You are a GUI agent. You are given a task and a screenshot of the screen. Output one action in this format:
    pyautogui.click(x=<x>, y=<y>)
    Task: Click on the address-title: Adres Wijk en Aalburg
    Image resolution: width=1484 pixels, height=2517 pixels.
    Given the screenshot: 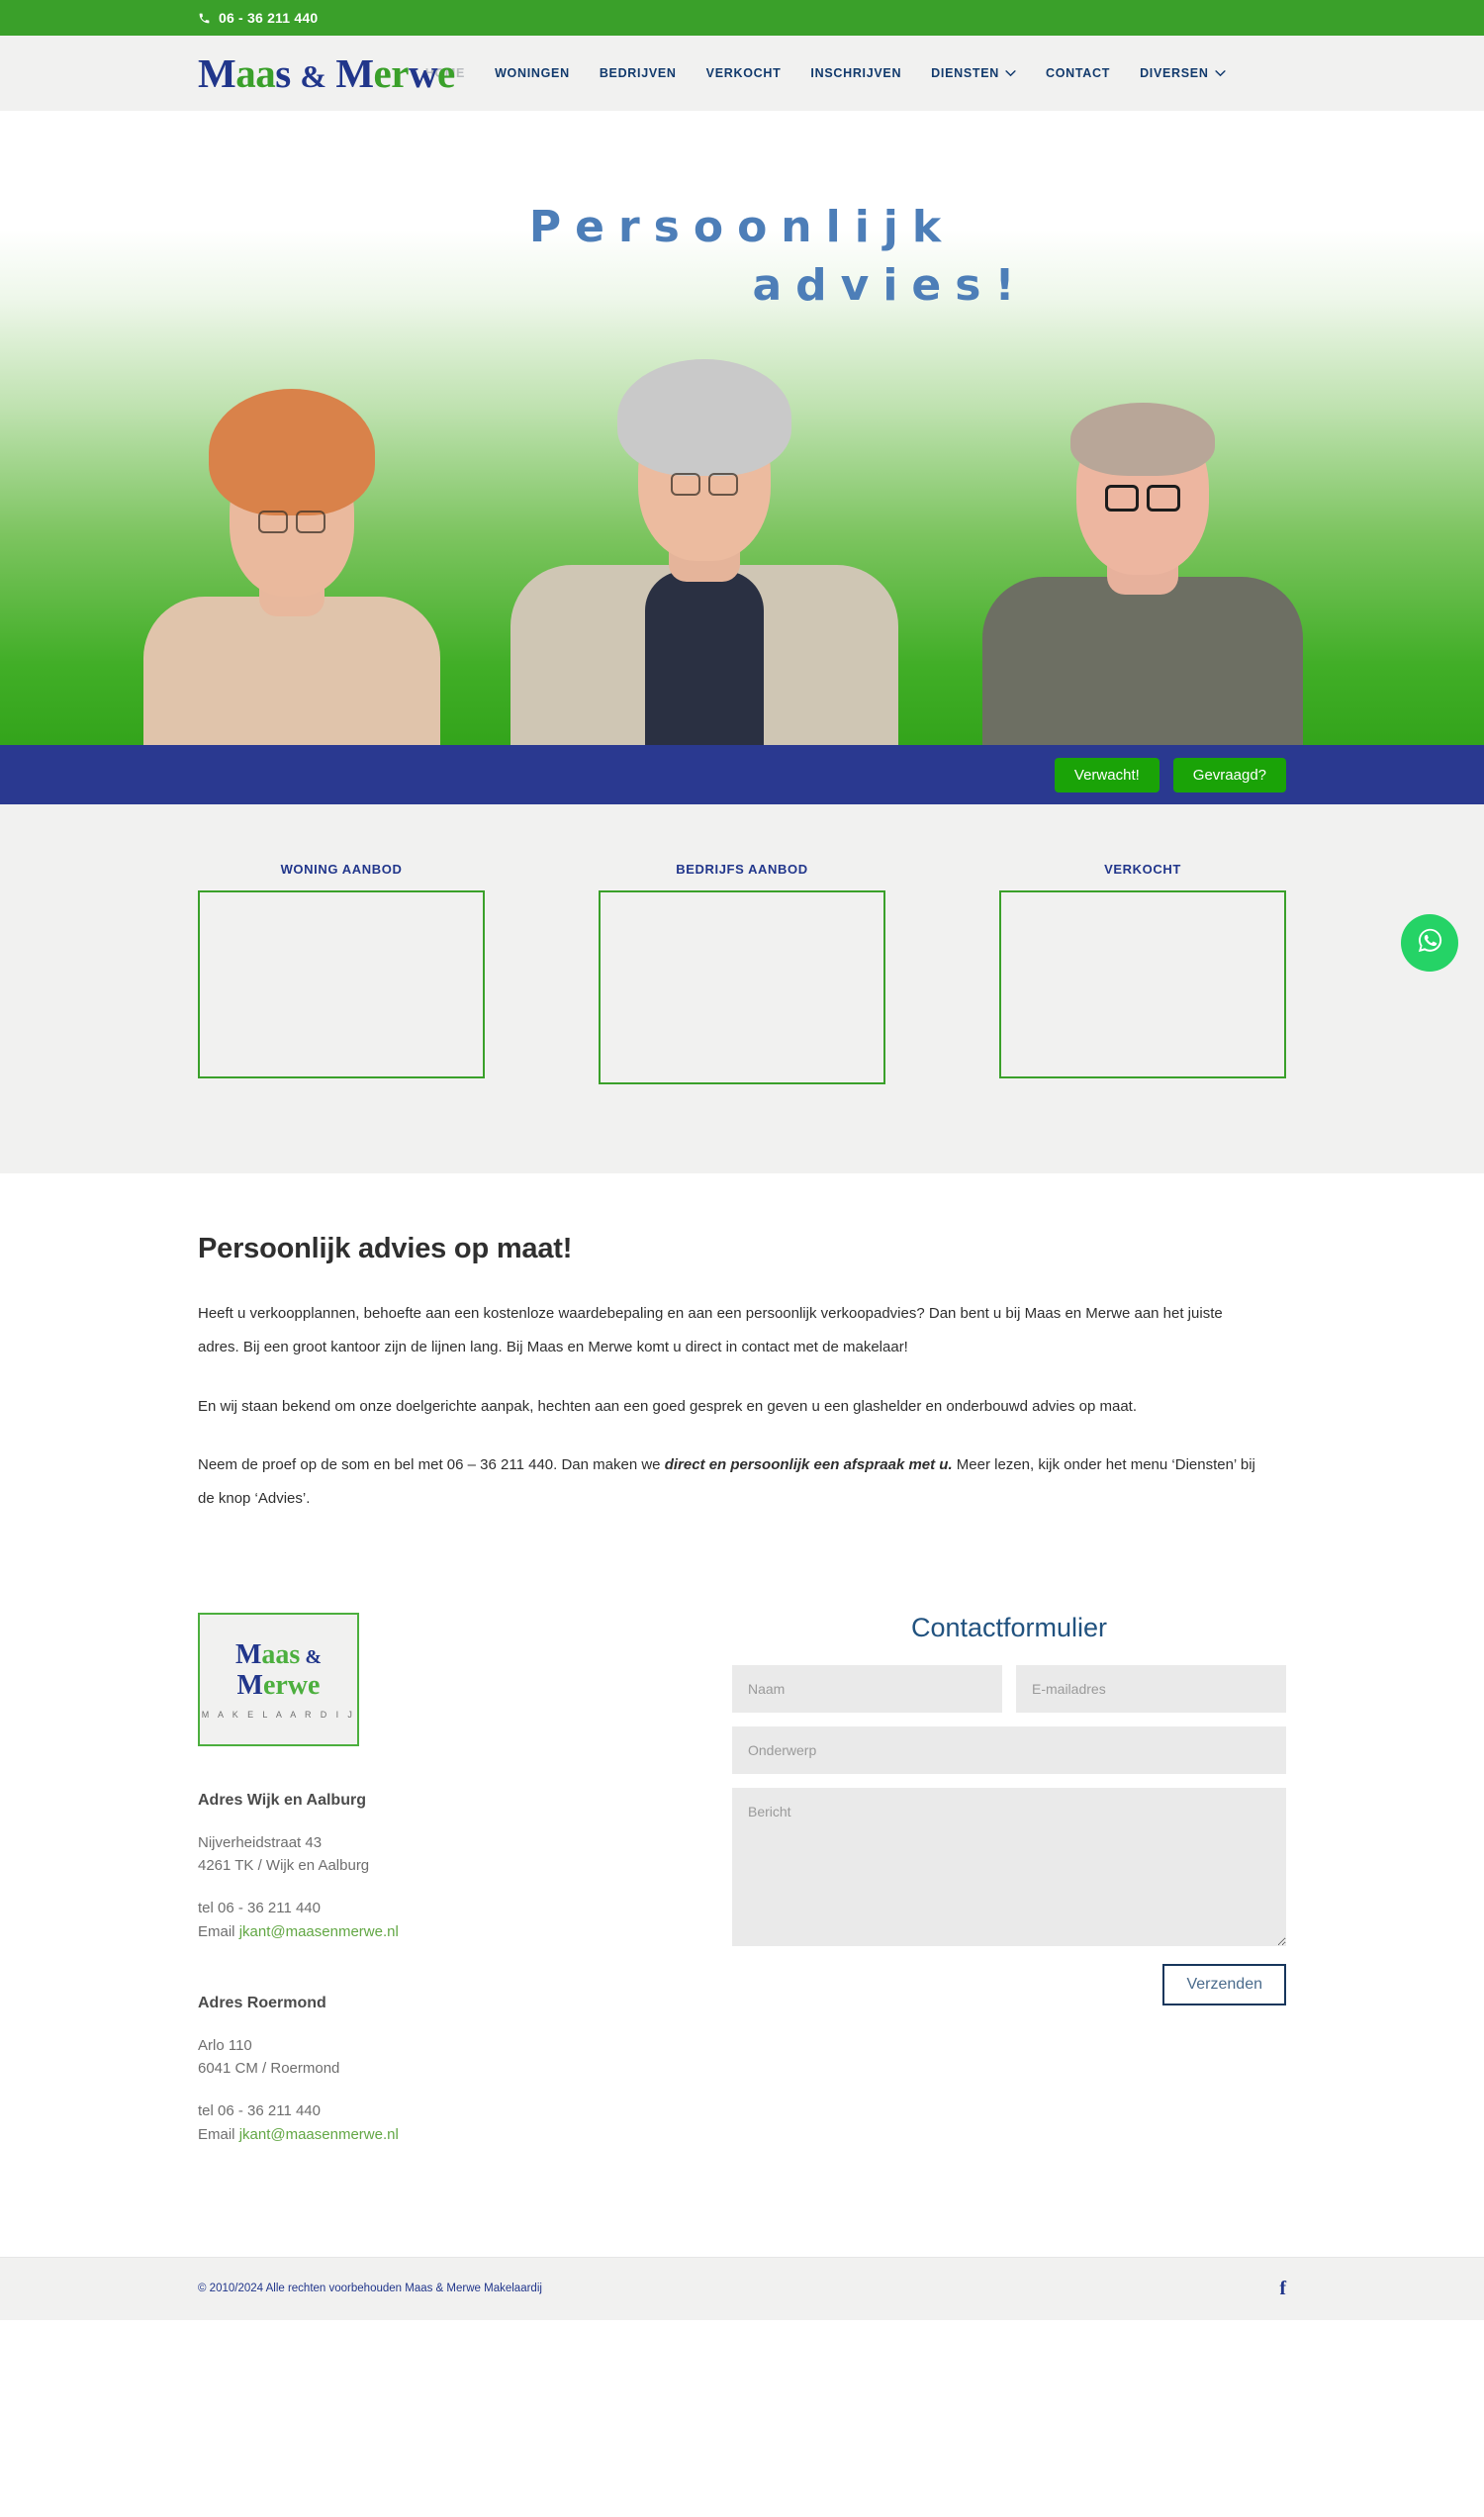 What is the action you would take?
    pyautogui.click(x=282, y=1800)
    